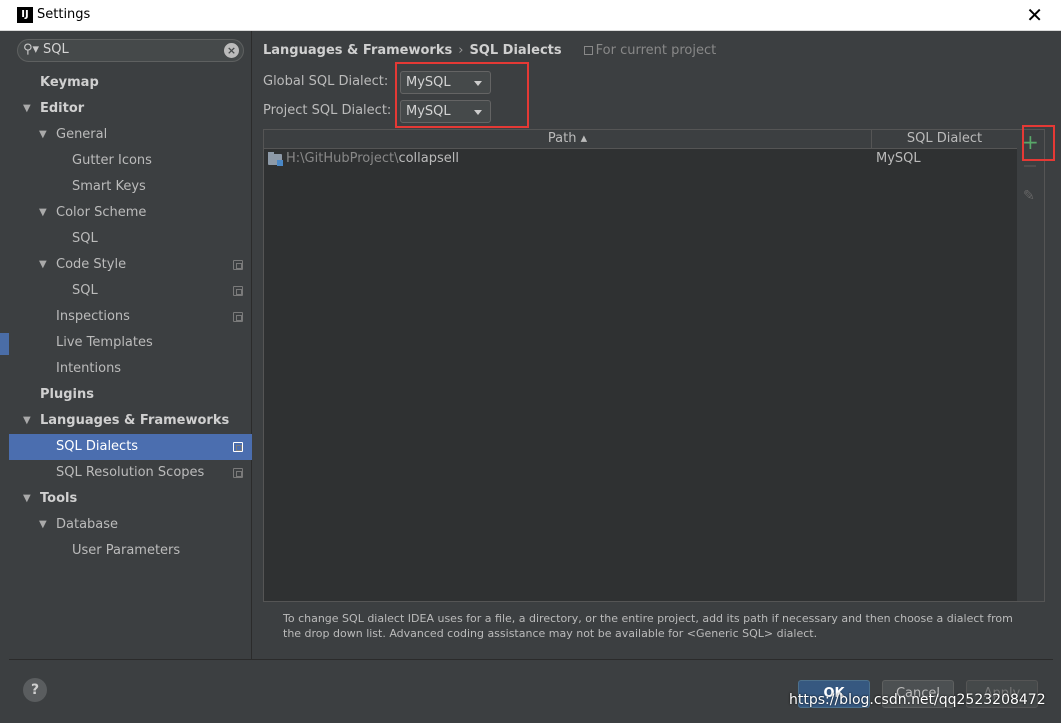 The height and width of the screenshot is (723, 1061). Describe the element at coordinates (91, 264) in the screenshot. I see `tree-item-label: Code Style` at that location.